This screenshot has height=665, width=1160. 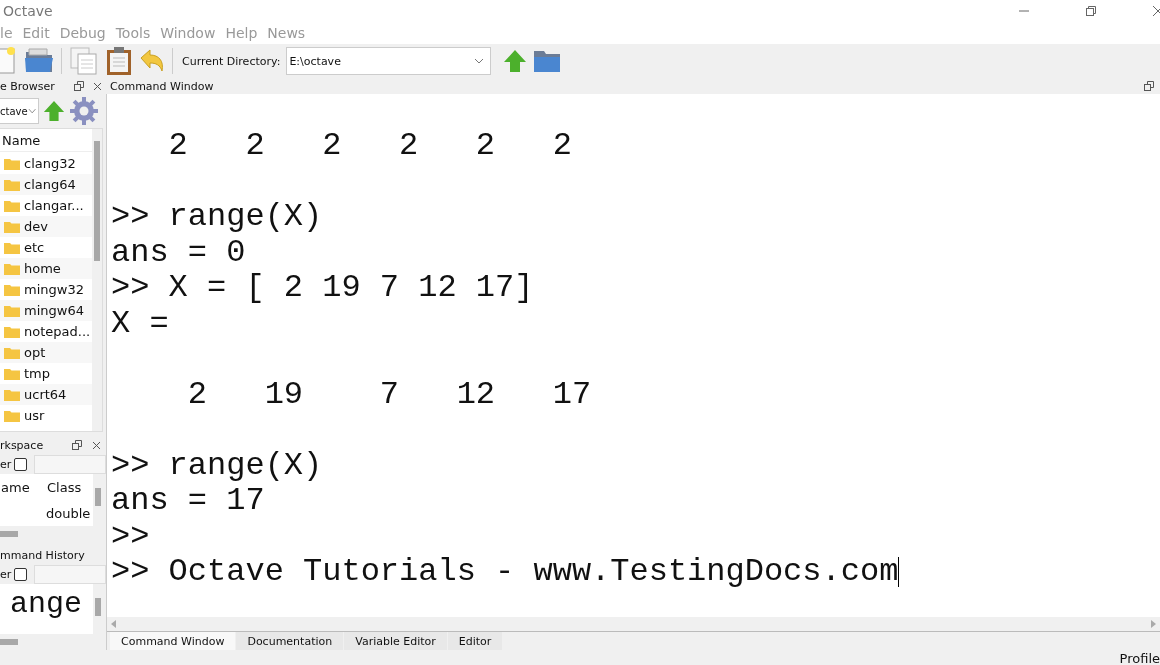 What do you see at coordinates (899, 571) in the screenshot?
I see `text-cursor` at bounding box center [899, 571].